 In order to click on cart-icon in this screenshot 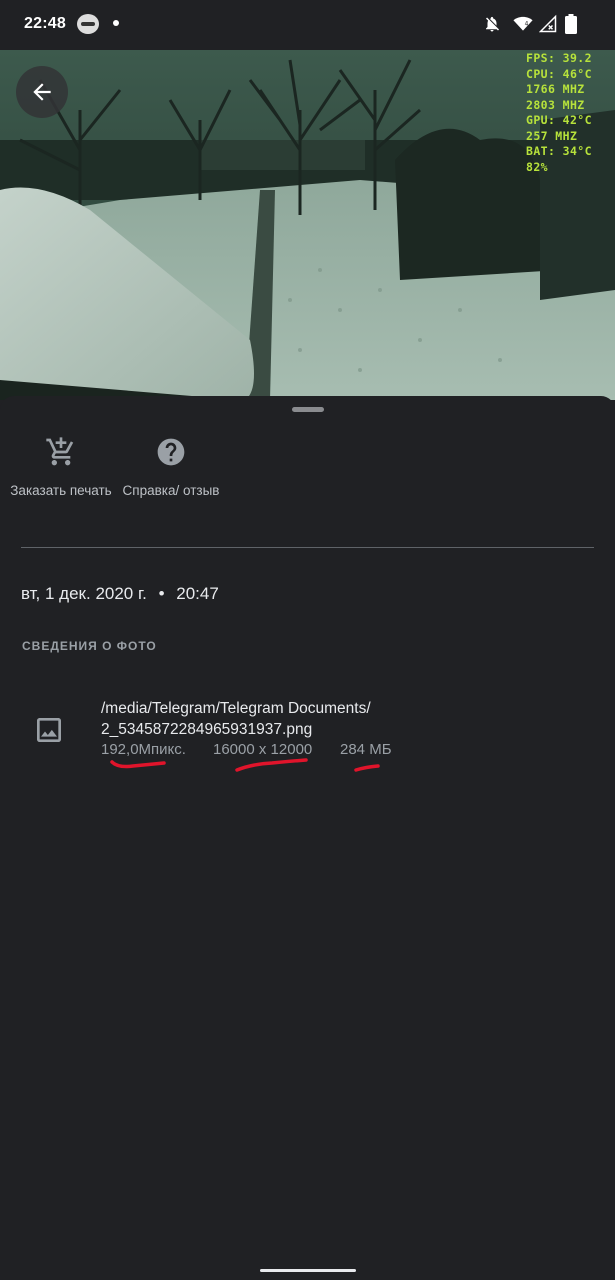, I will do `click(60, 451)`.